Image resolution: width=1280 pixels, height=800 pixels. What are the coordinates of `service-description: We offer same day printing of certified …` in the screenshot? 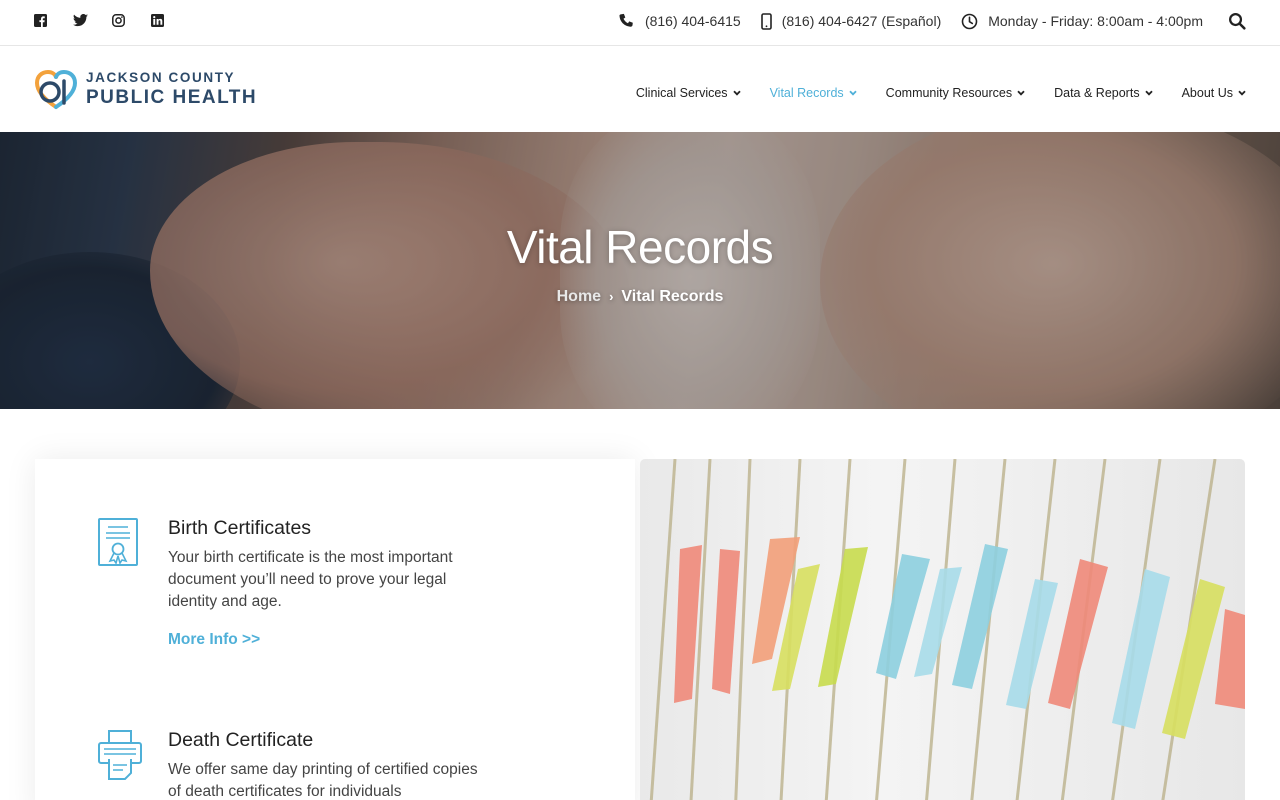 It's located at (323, 780).